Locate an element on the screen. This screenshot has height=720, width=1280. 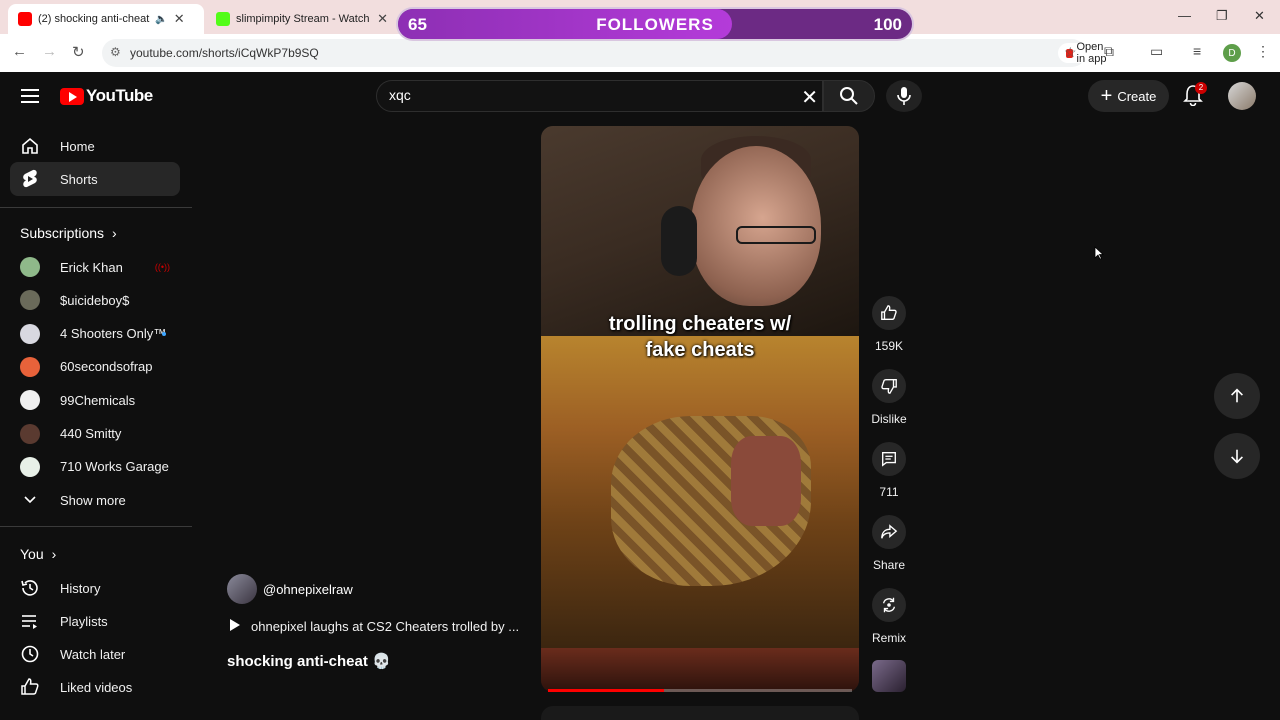
restore-icon: ❐ is located at coordinates (1222, 16).